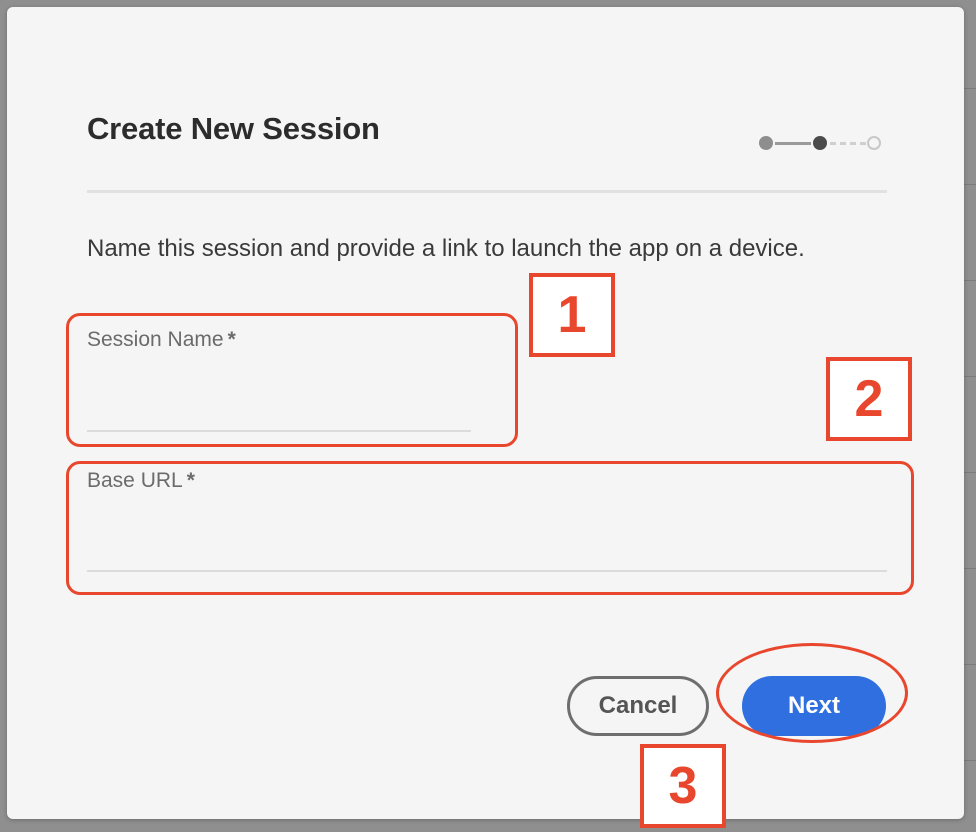  Describe the element at coordinates (487, 191) in the screenshot. I see `header-divider` at that location.